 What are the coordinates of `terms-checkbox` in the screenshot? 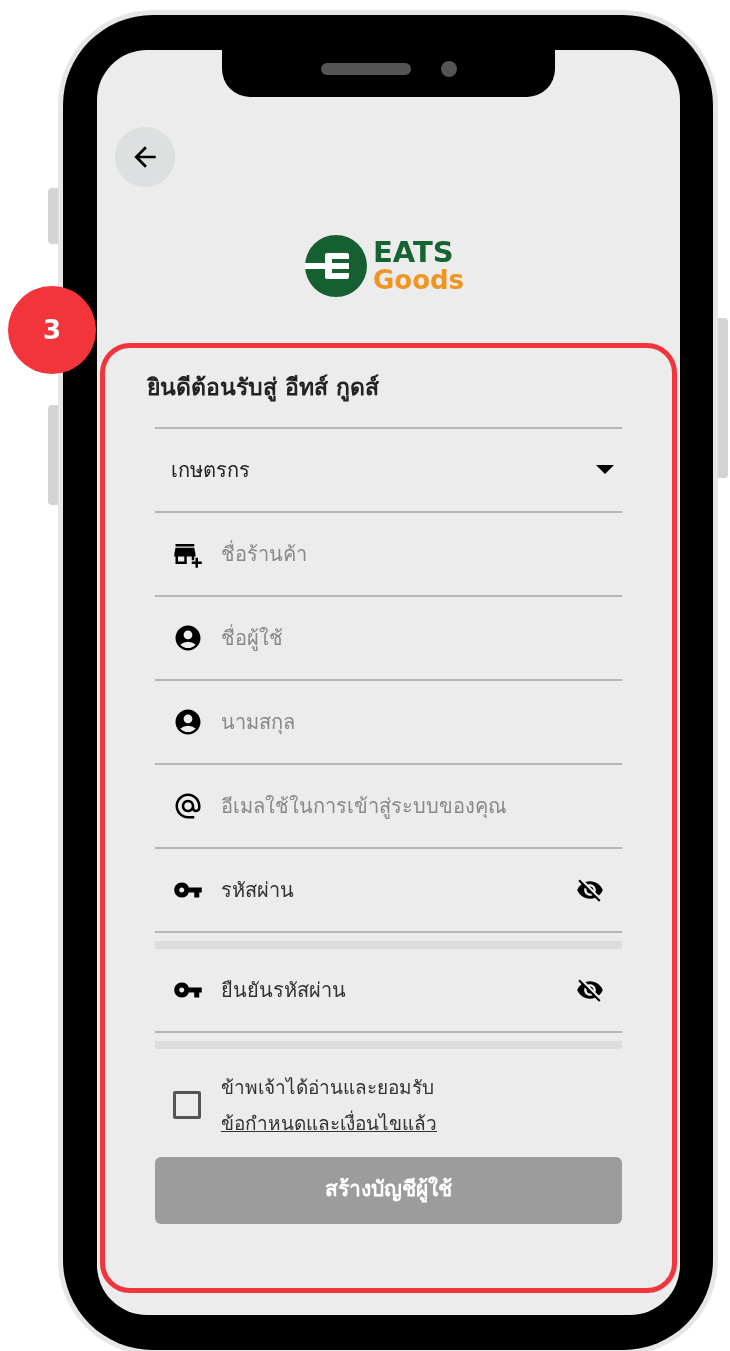 It's located at (187, 1104).